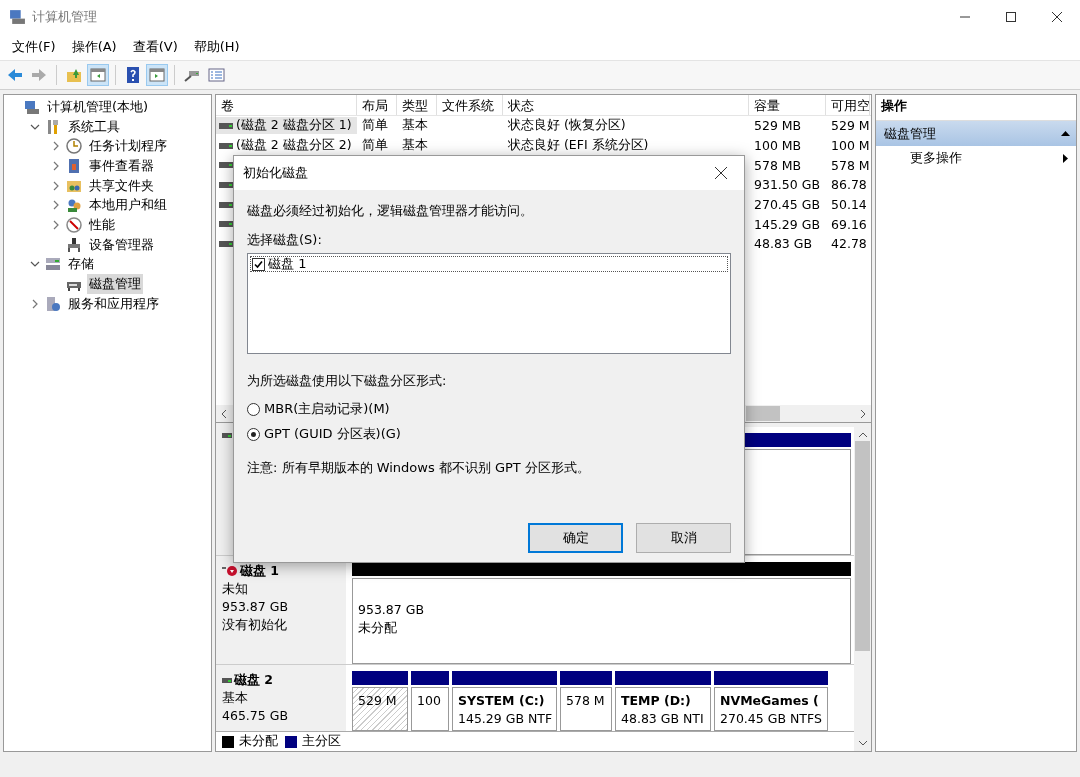 This screenshot has width=1080, height=777. Describe the element at coordinates (849, 244) in the screenshot. I see `table-cell: 42.78` at that location.